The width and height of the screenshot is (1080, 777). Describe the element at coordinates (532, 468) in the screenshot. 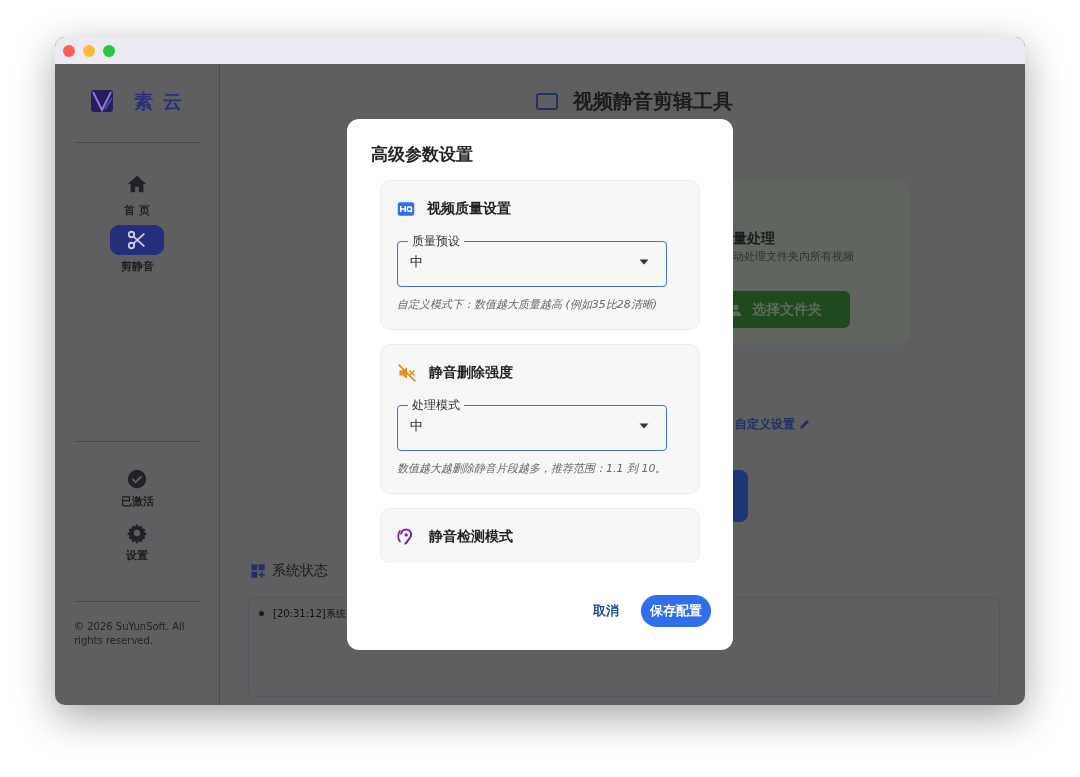

I see `hint-text: 数值越大越删除静音片段越多，推荐范围：1.1 到 10。` at that location.